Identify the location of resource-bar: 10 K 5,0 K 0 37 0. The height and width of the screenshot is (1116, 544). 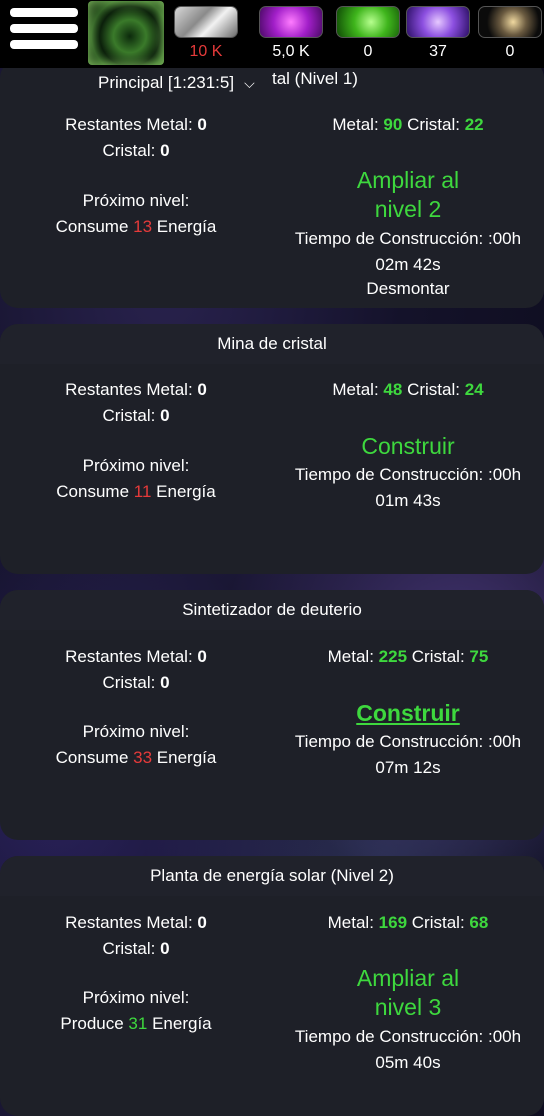
(272, 34).